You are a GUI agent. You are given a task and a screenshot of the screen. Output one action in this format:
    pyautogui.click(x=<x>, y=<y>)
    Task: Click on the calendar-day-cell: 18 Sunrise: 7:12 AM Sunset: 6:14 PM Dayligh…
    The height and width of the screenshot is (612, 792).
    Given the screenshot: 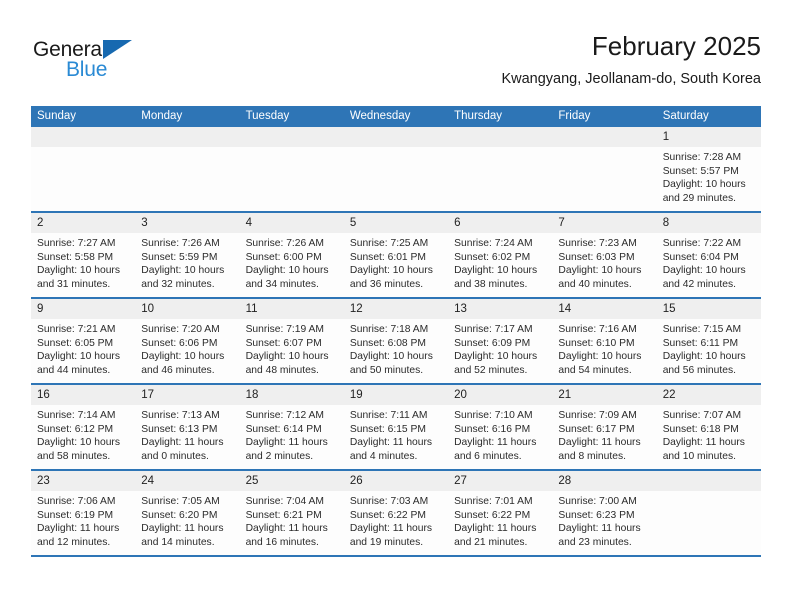 What is the action you would take?
    pyautogui.click(x=291, y=427)
    